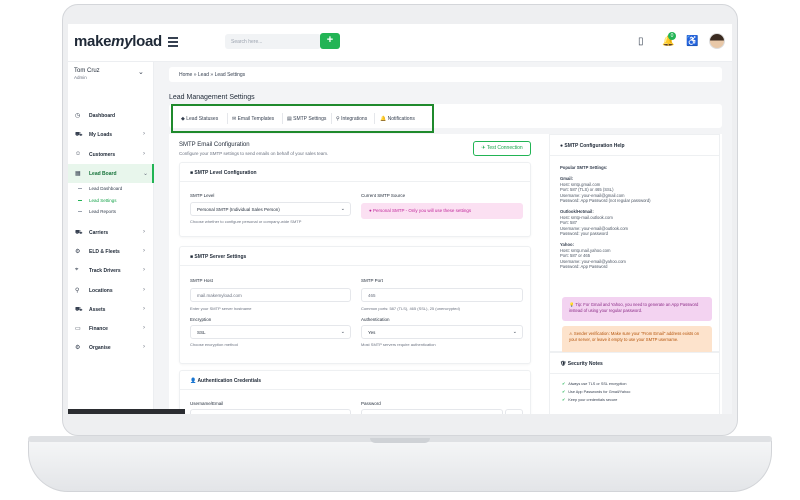  Describe the element at coordinates (371, 403) in the screenshot. I see `password-label: Password` at that location.